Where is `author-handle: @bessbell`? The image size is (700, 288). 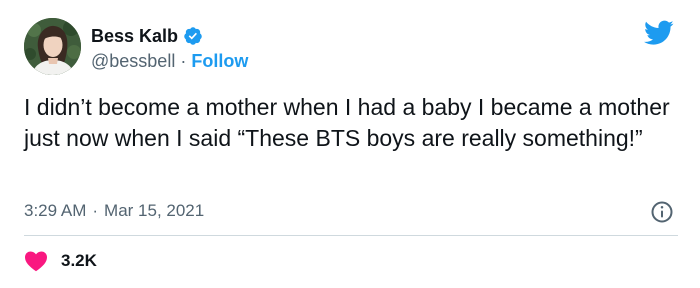 author-handle: @bessbell is located at coordinates (133, 61).